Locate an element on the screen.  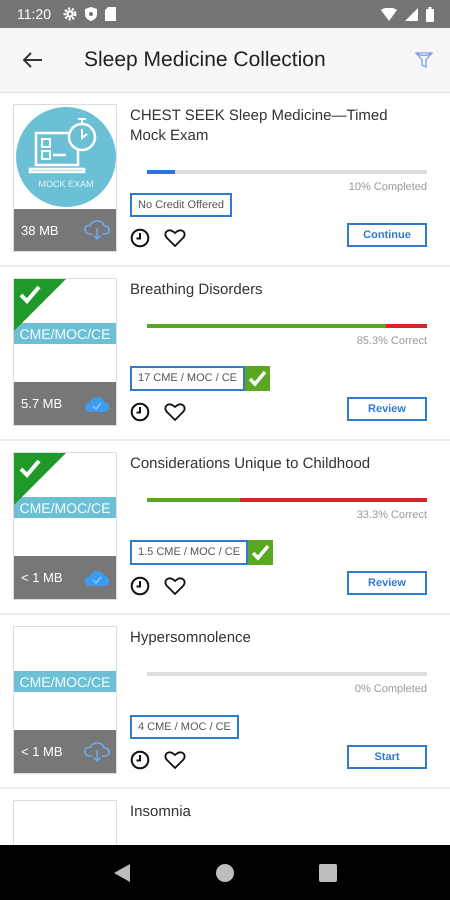
credit-label: 4 CME / MOC / CE is located at coordinates (184, 727).